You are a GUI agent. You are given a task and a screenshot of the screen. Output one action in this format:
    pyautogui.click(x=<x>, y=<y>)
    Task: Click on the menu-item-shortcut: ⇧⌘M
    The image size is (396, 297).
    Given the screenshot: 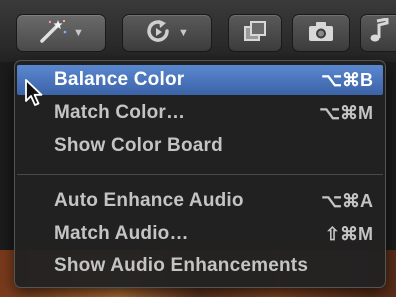 What is the action you would take?
    pyautogui.click(x=348, y=233)
    